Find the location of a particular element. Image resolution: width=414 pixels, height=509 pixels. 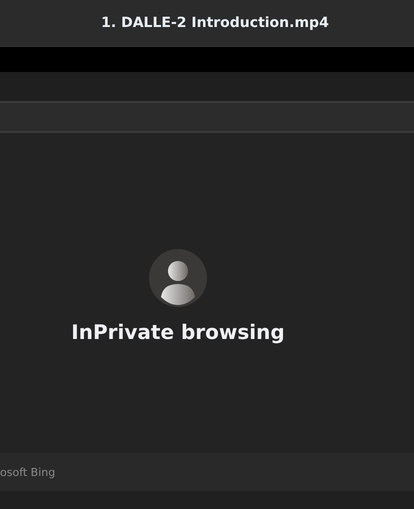

footer-text: osoft Bing is located at coordinates (28, 472).